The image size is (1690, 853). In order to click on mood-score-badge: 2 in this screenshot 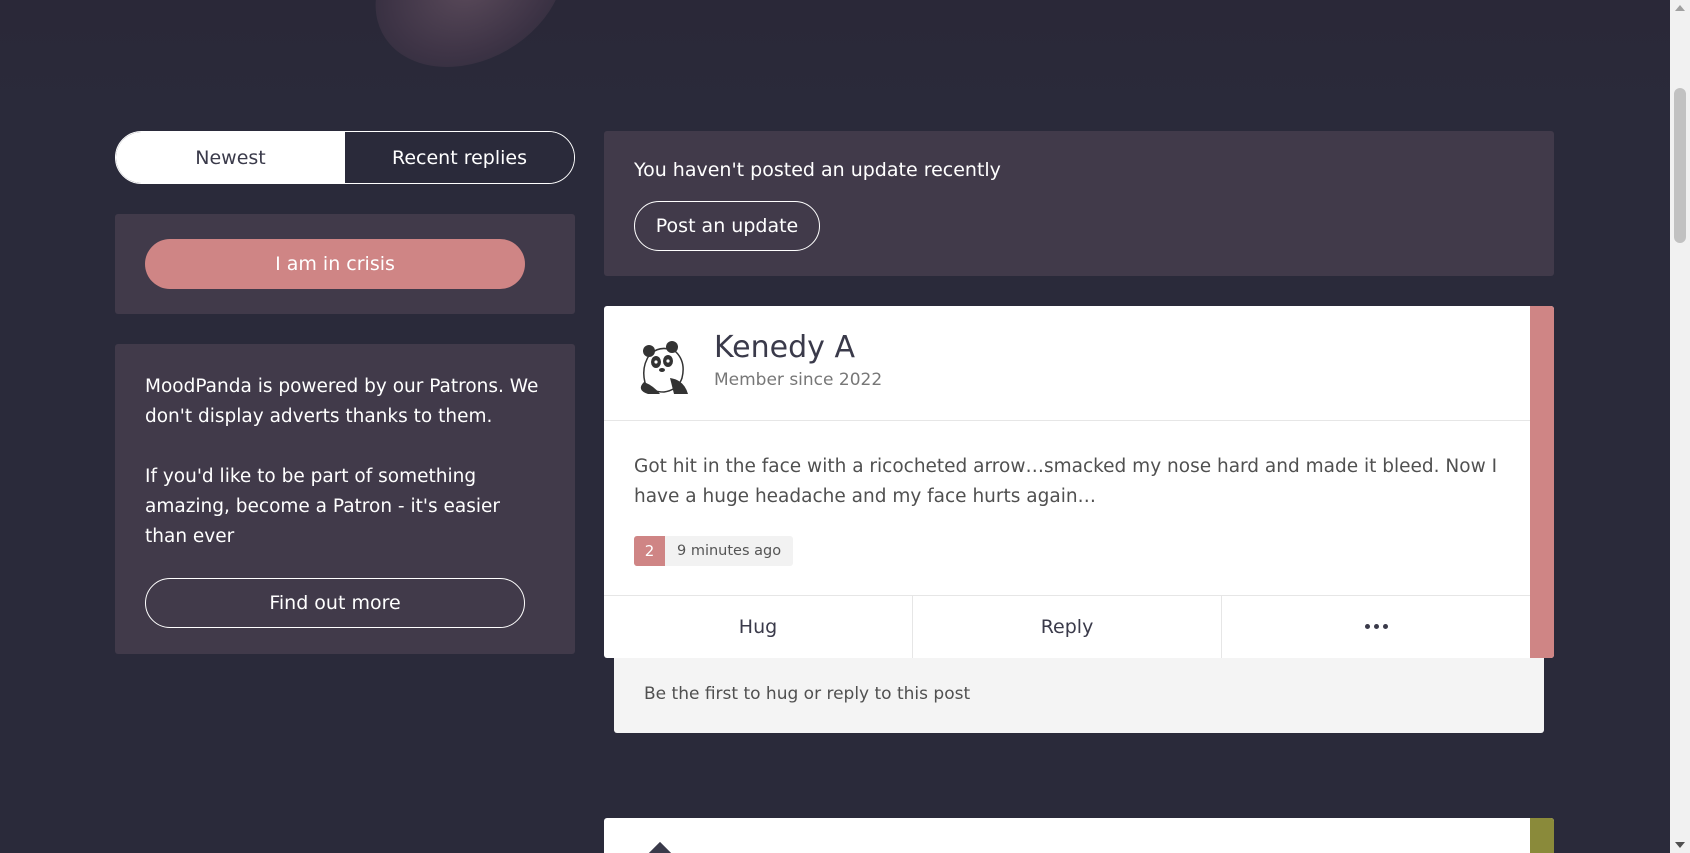, I will do `click(649, 551)`.